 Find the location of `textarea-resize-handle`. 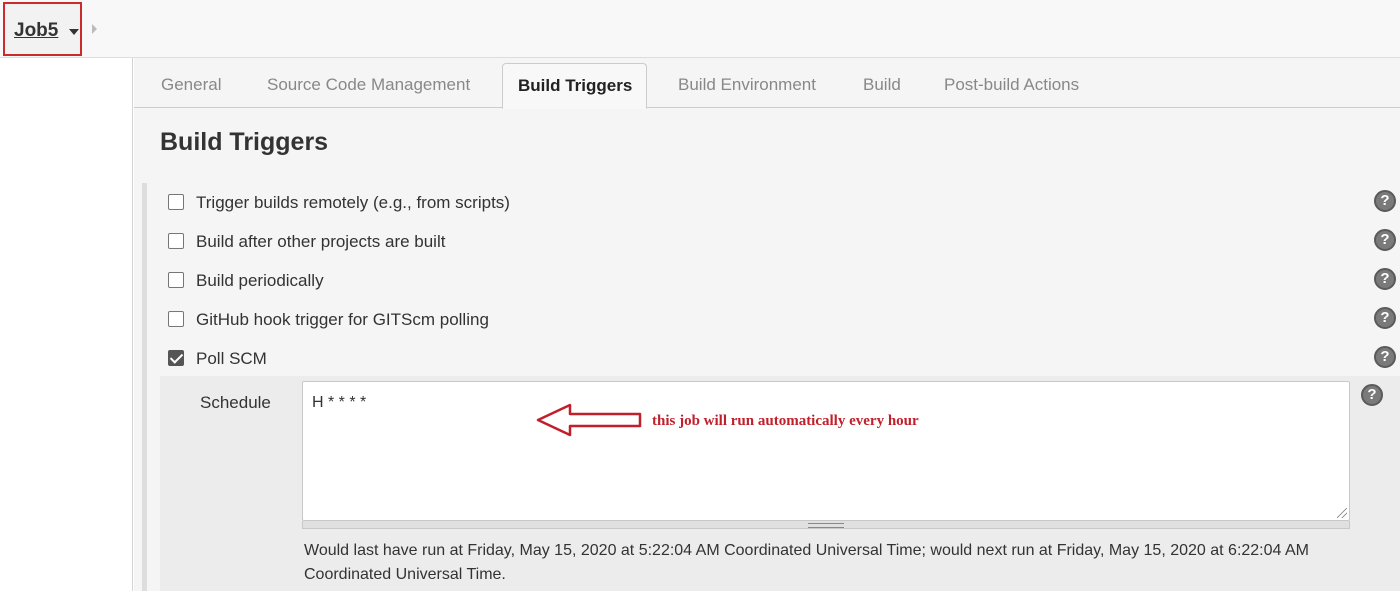

textarea-resize-handle is located at coordinates (826, 525).